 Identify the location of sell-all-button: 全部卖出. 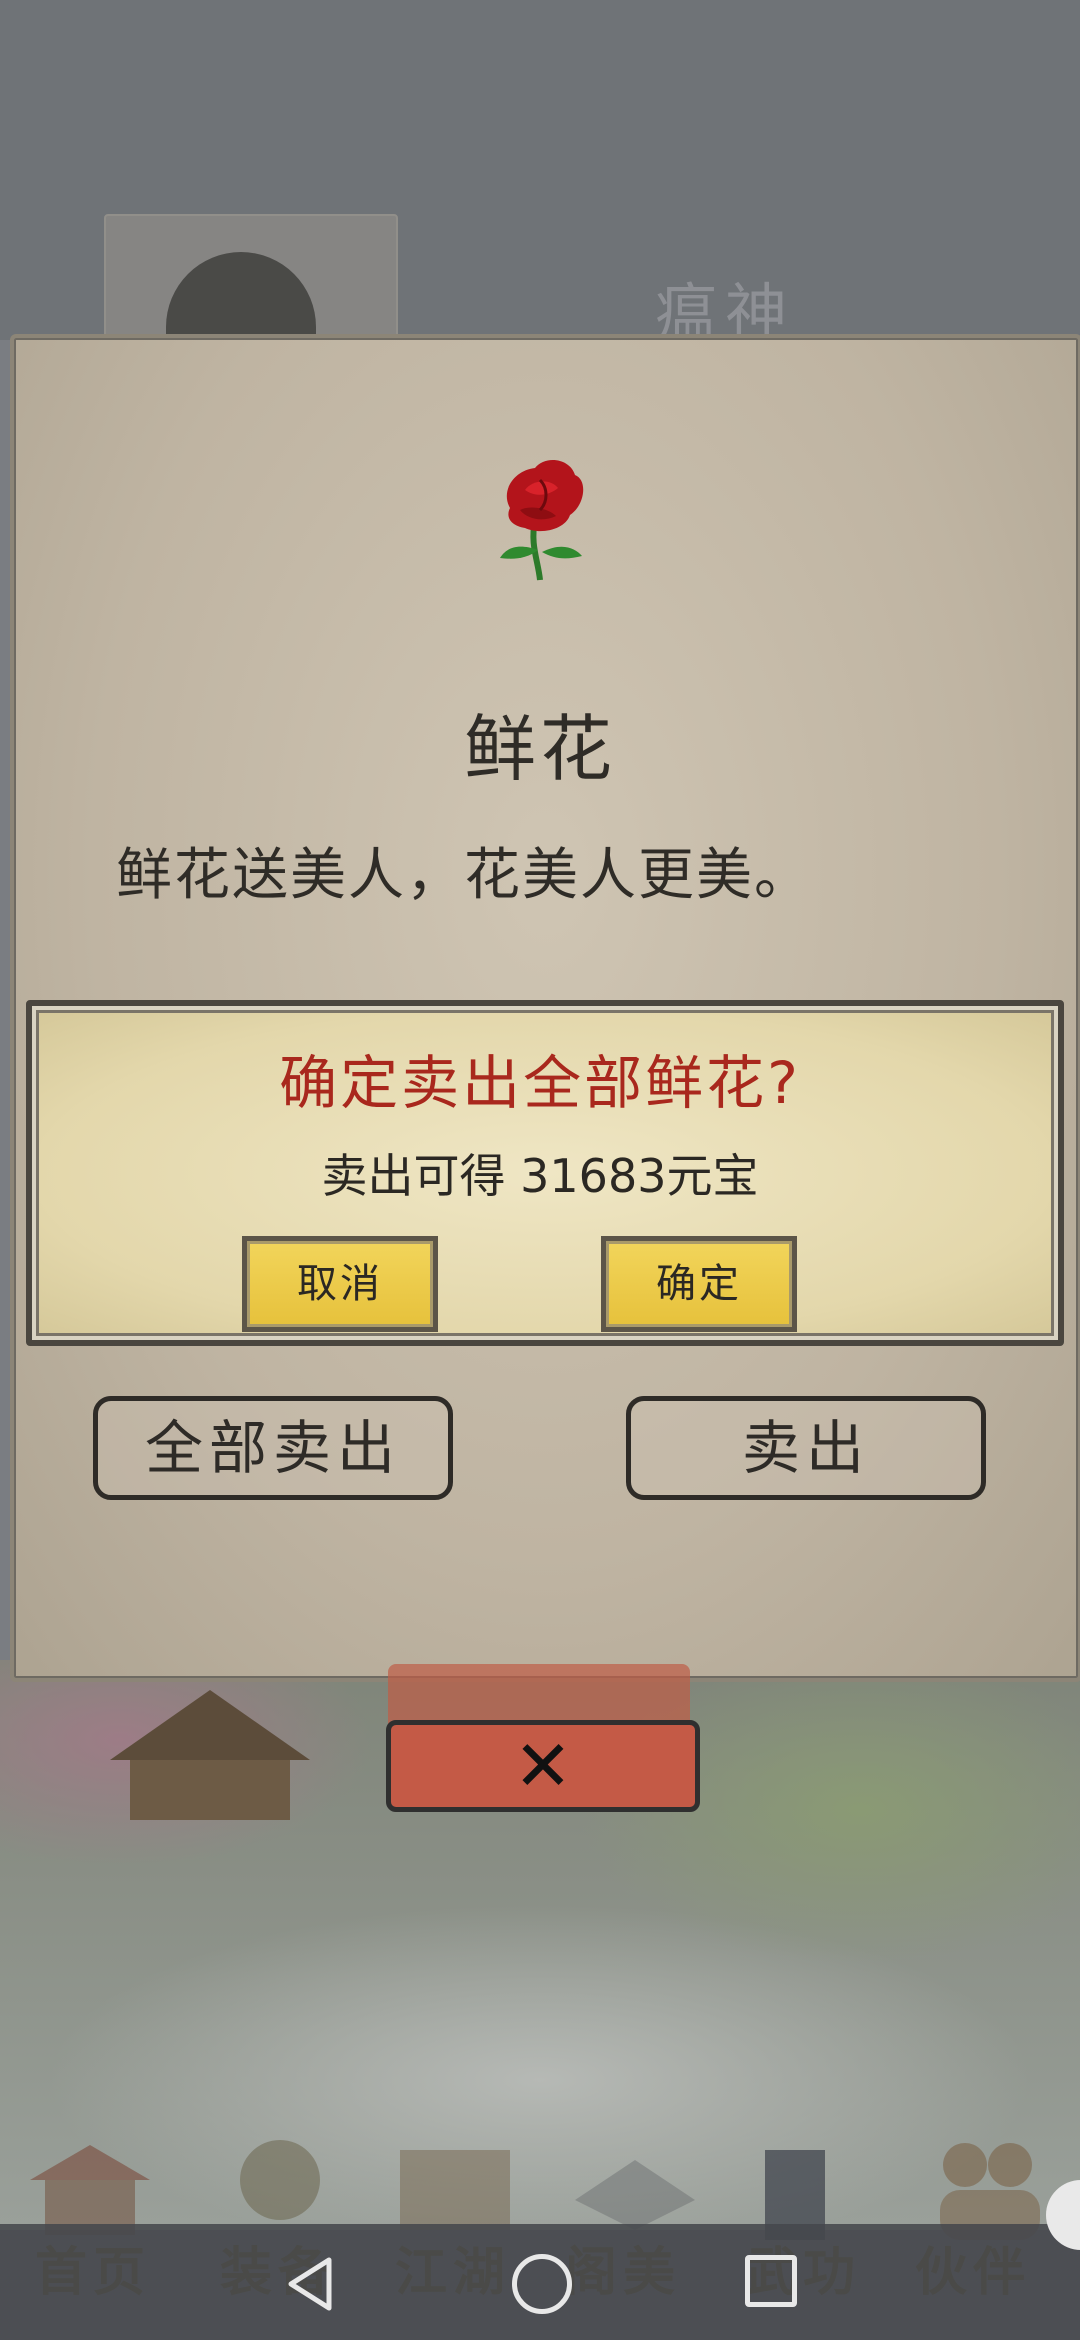
(273, 1448).